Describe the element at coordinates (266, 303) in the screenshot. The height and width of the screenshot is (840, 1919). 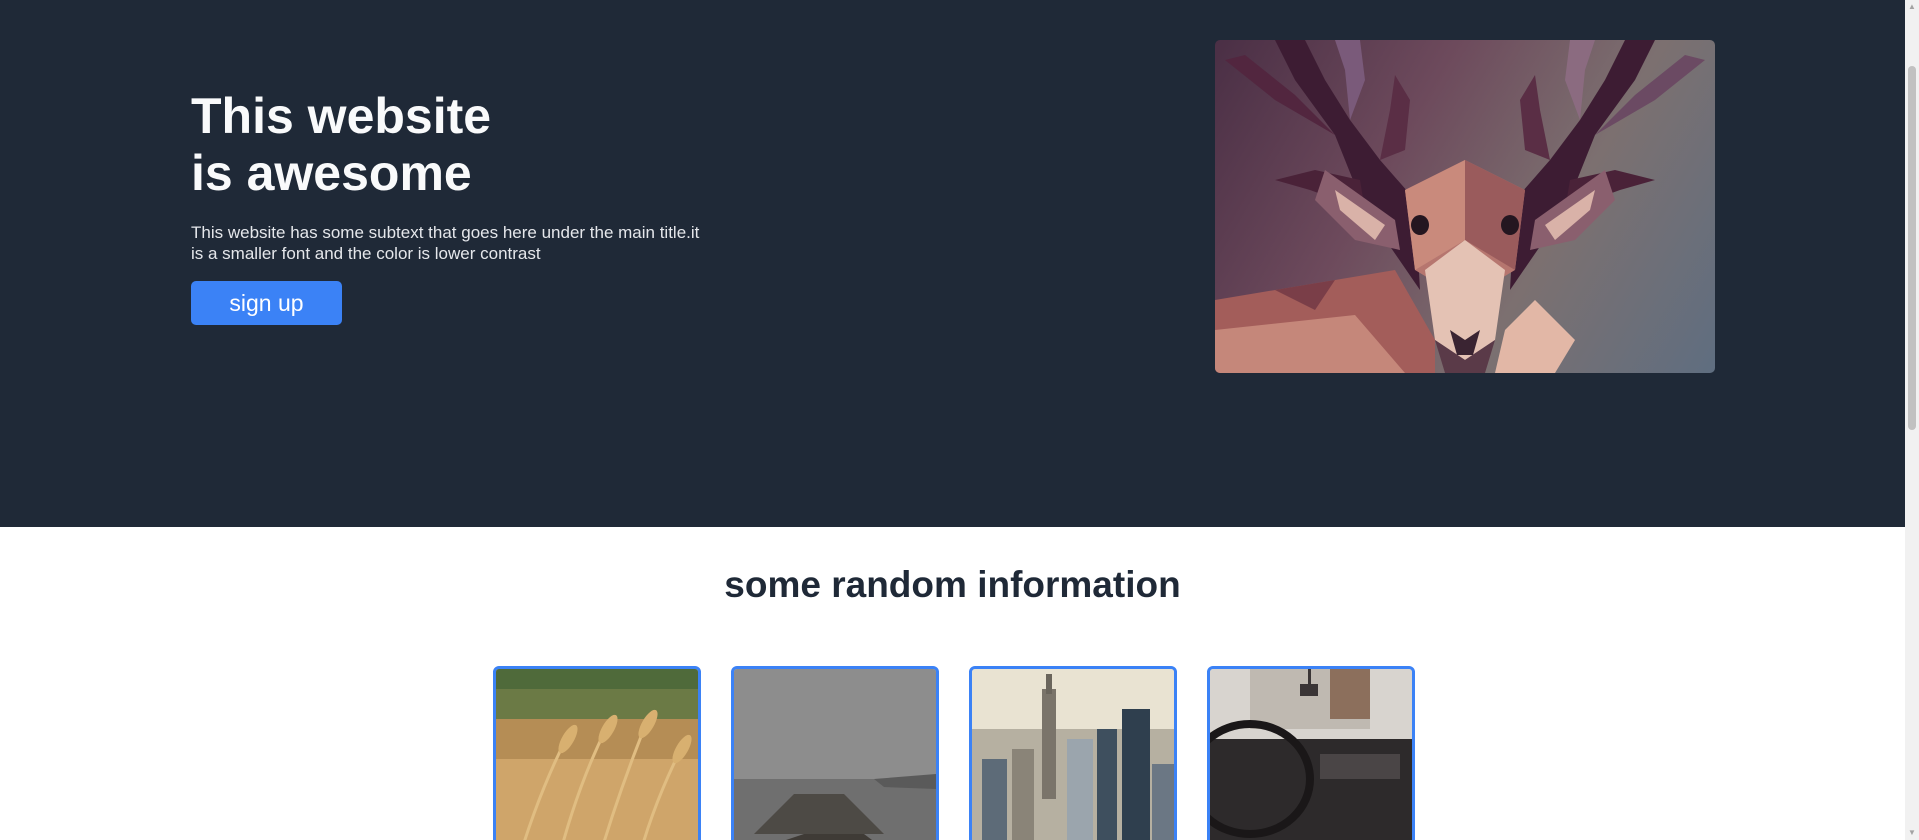
I see `signup-button: sign up` at that location.